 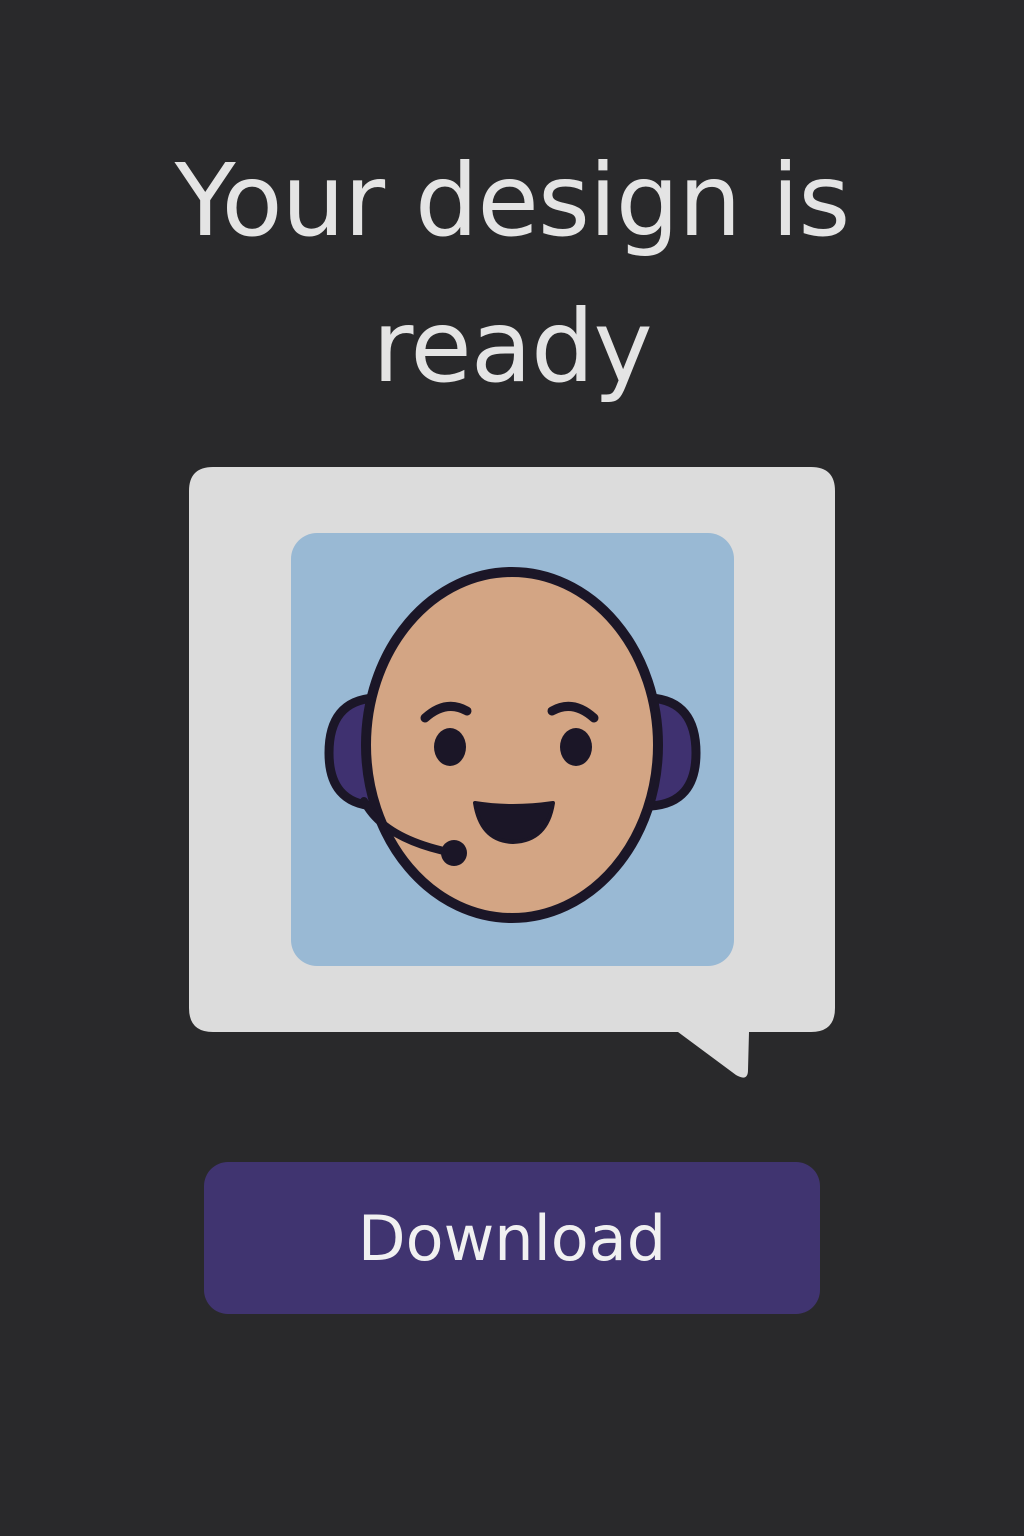 I want to click on avatar-preview-card, so click(x=512, y=749).